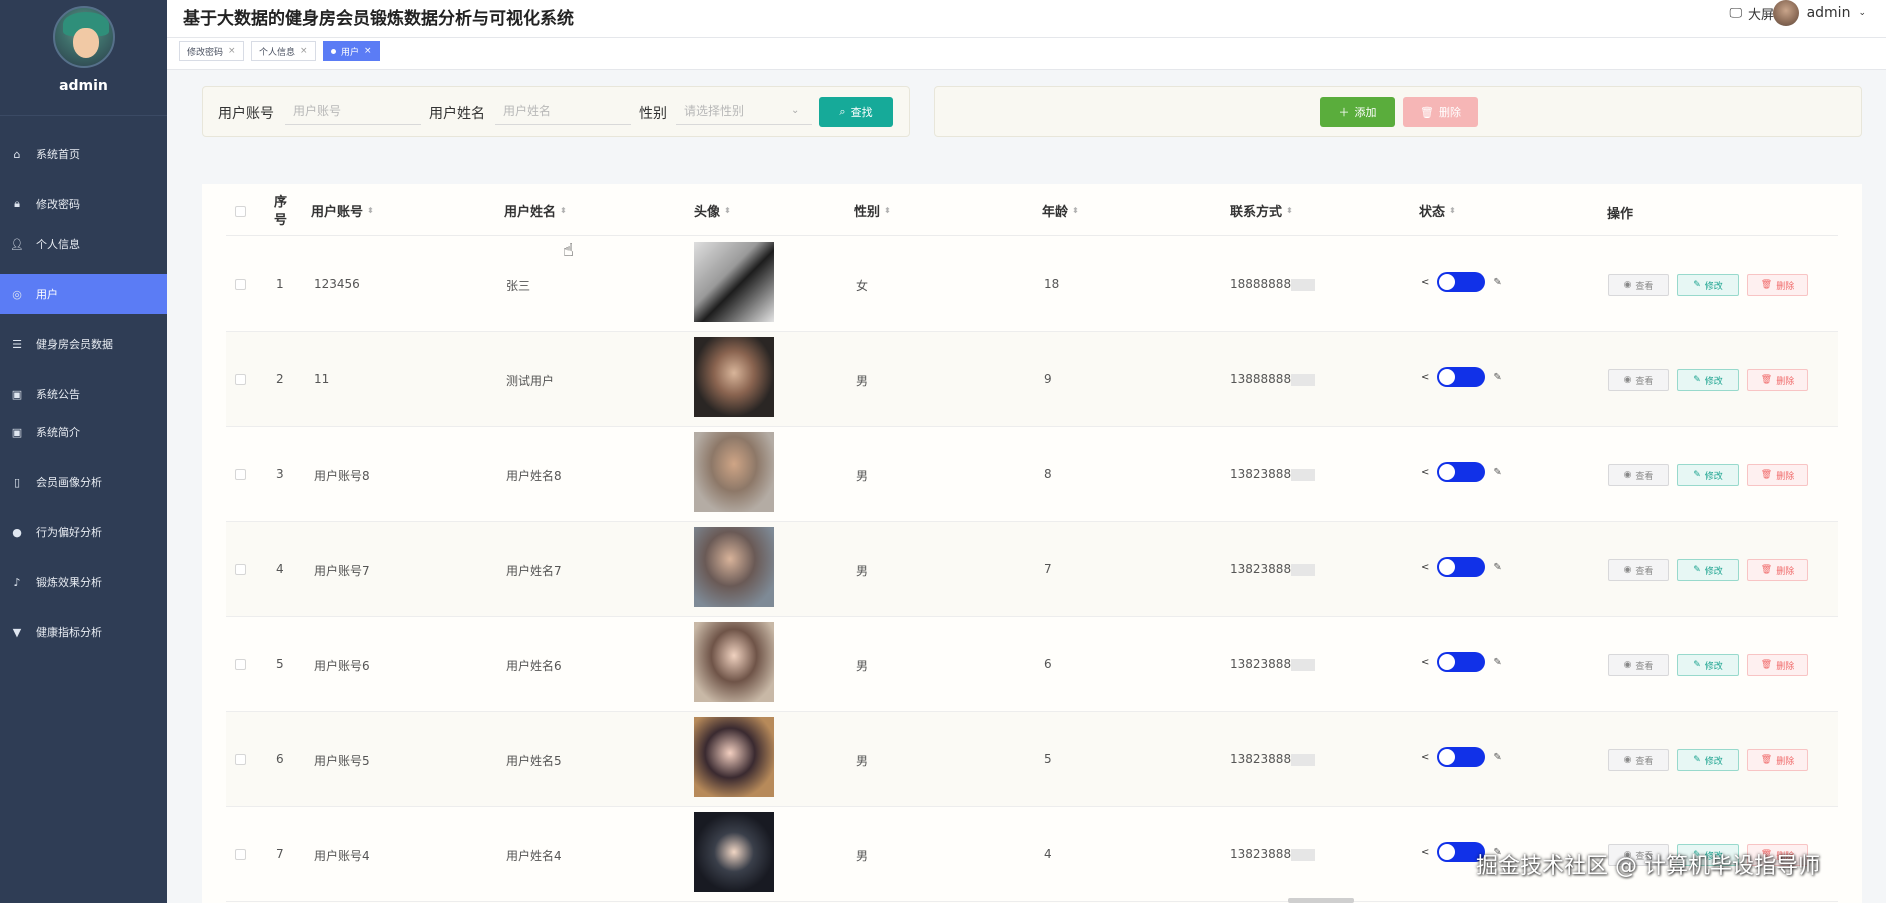  I want to click on header-account: 用户账号 ⬍, so click(342, 210).